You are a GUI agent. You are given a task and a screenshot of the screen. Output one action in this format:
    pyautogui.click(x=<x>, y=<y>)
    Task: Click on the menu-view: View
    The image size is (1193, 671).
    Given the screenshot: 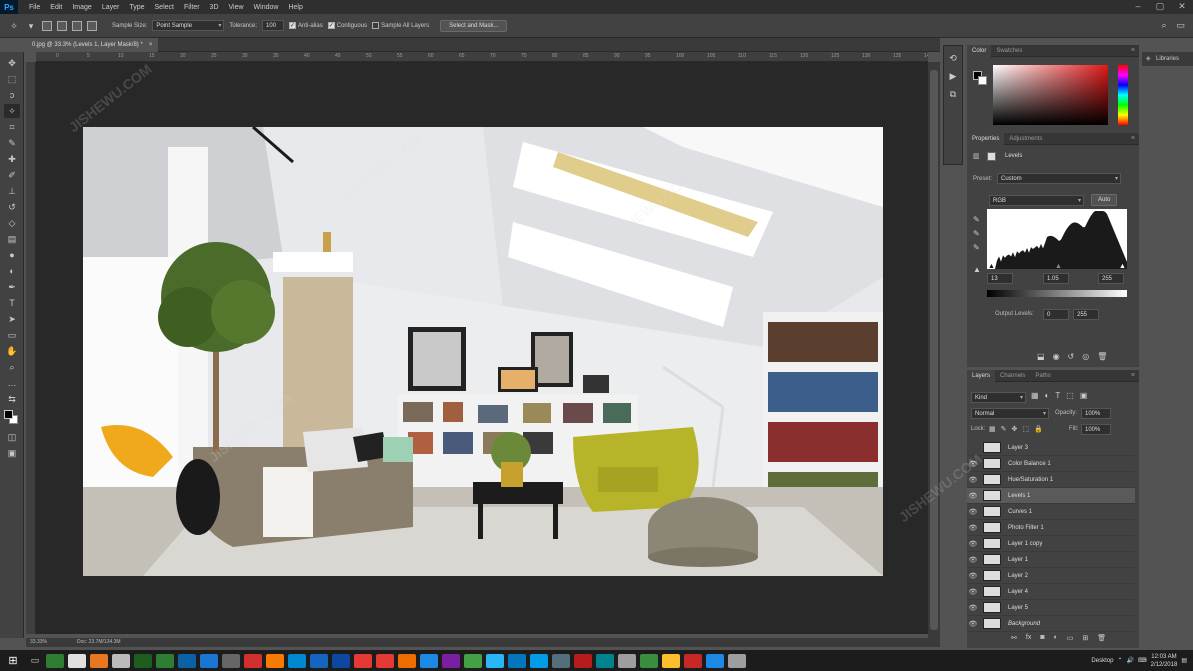 What is the action you would take?
    pyautogui.click(x=236, y=7)
    